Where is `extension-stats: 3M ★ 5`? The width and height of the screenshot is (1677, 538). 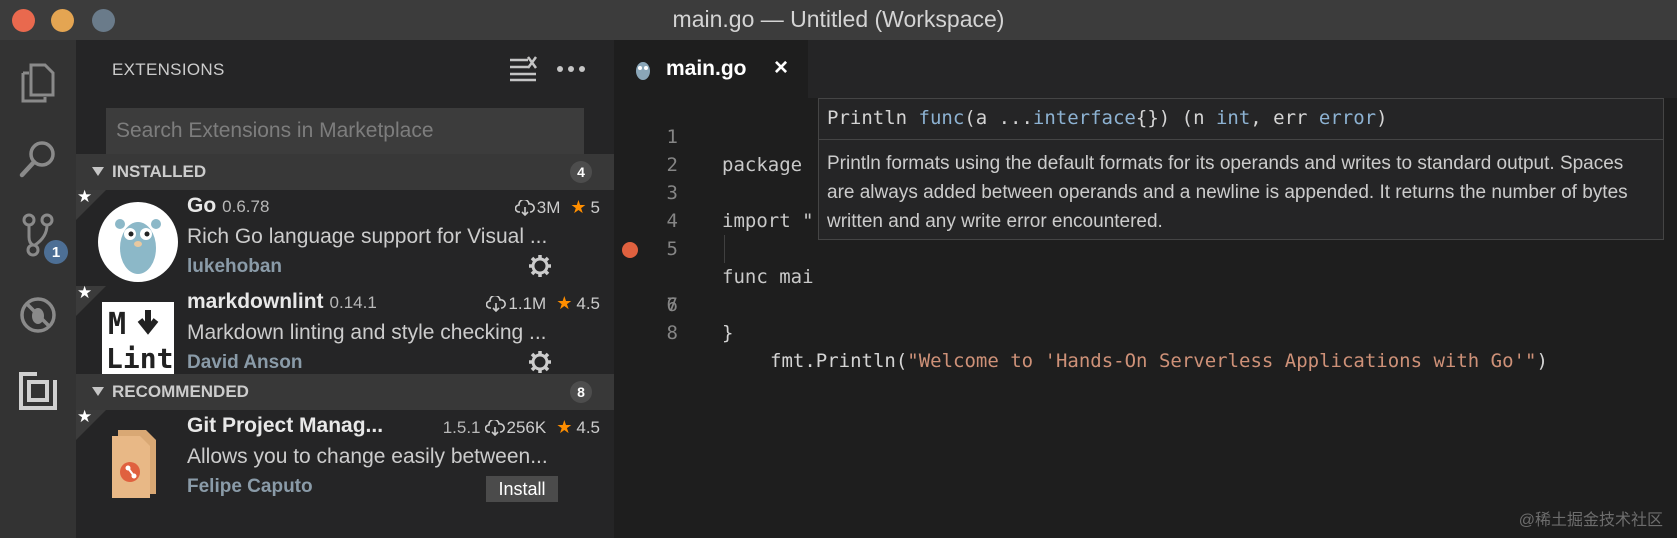
extension-stats: 3M ★ 5 is located at coordinates (557, 207).